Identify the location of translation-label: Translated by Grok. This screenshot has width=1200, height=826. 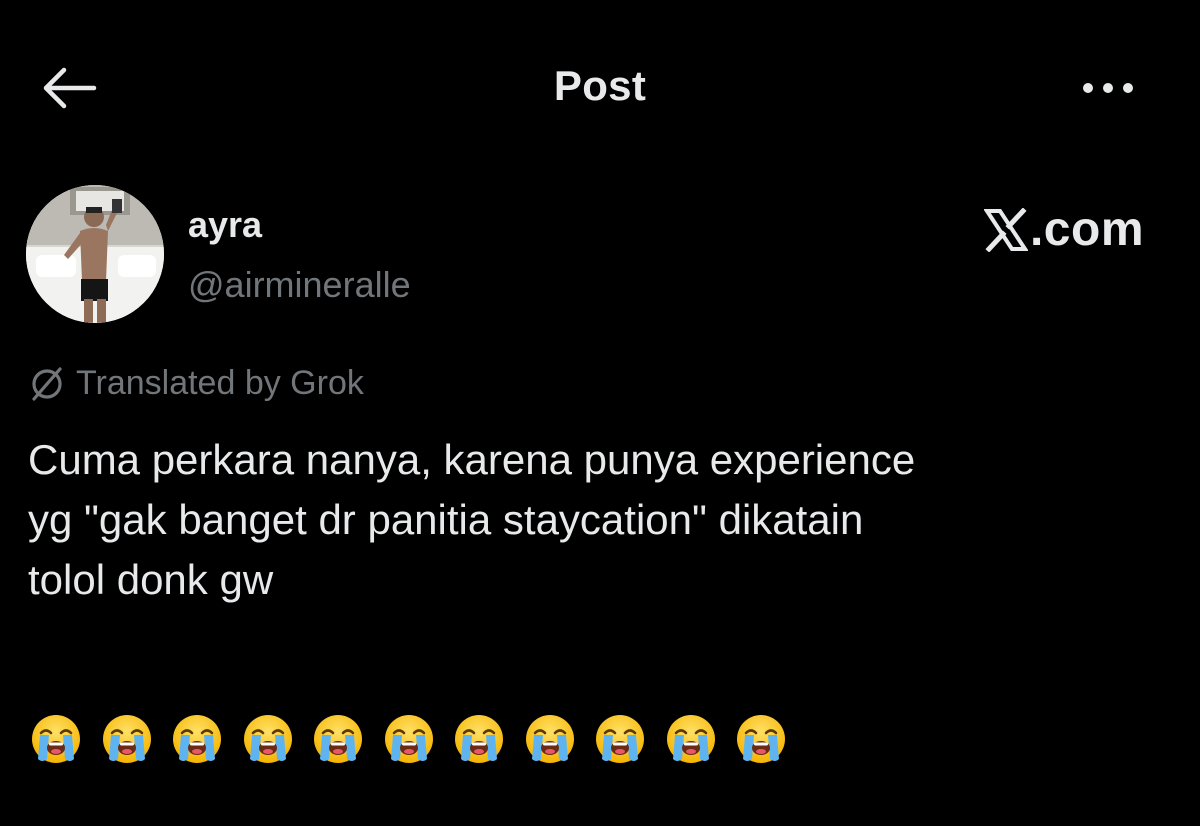
(220, 383).